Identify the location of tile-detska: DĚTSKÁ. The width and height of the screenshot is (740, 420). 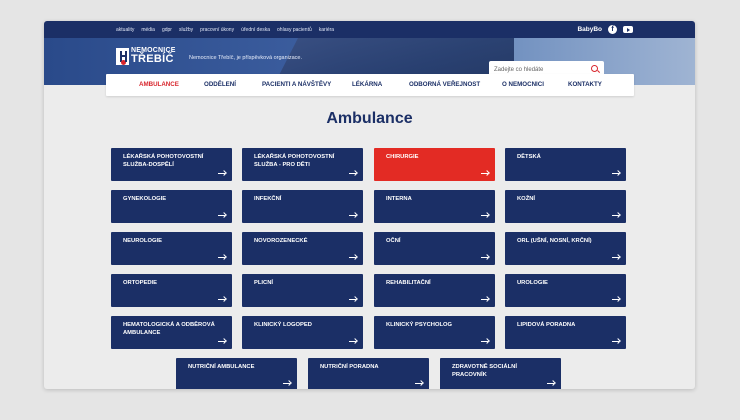
(565, 164).